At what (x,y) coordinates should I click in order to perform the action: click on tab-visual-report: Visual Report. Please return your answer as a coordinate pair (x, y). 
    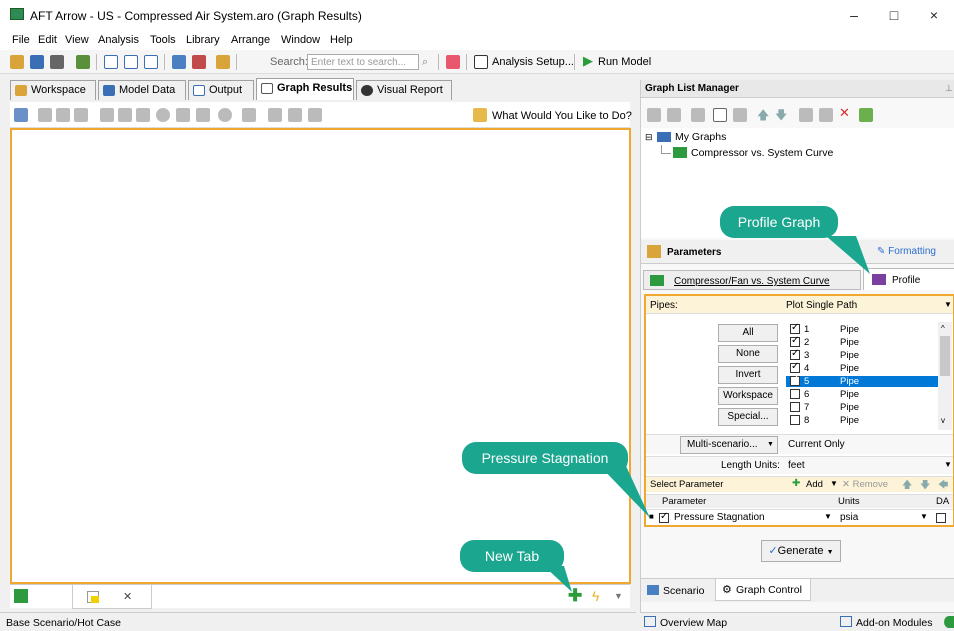
    Looking at the image, I should click on (404, 90).